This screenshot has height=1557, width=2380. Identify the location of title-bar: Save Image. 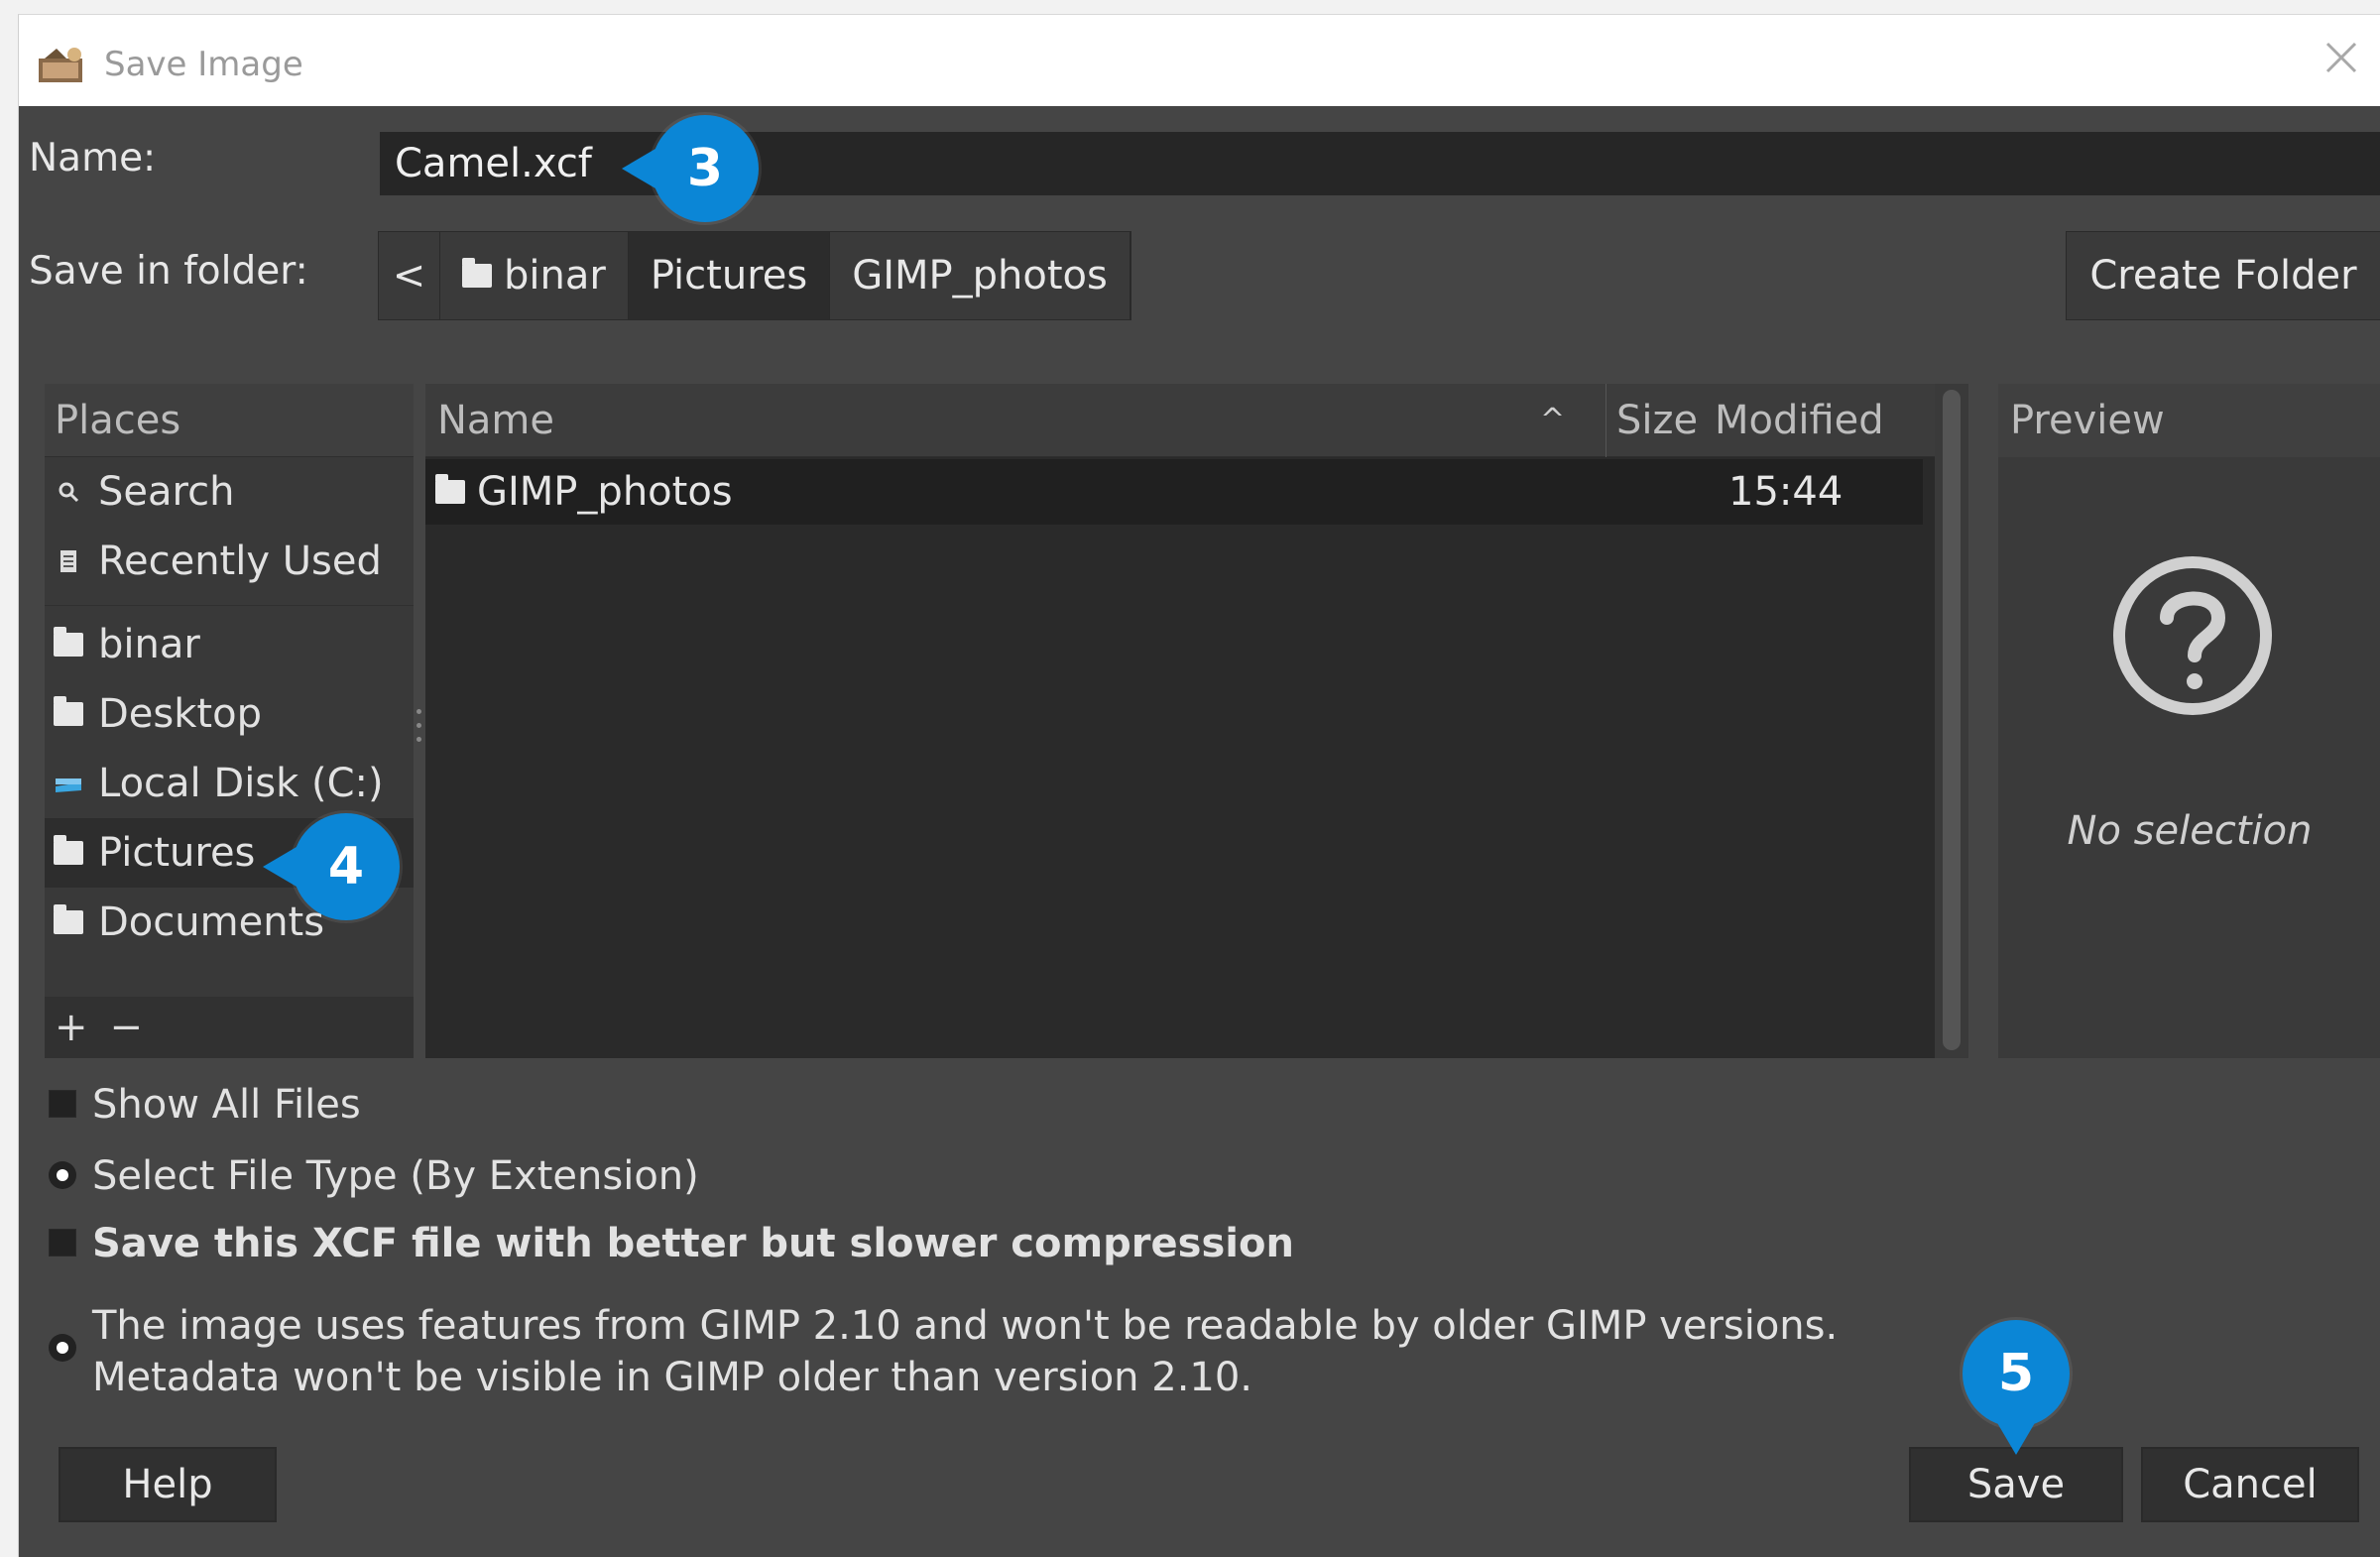
(1199, 60).